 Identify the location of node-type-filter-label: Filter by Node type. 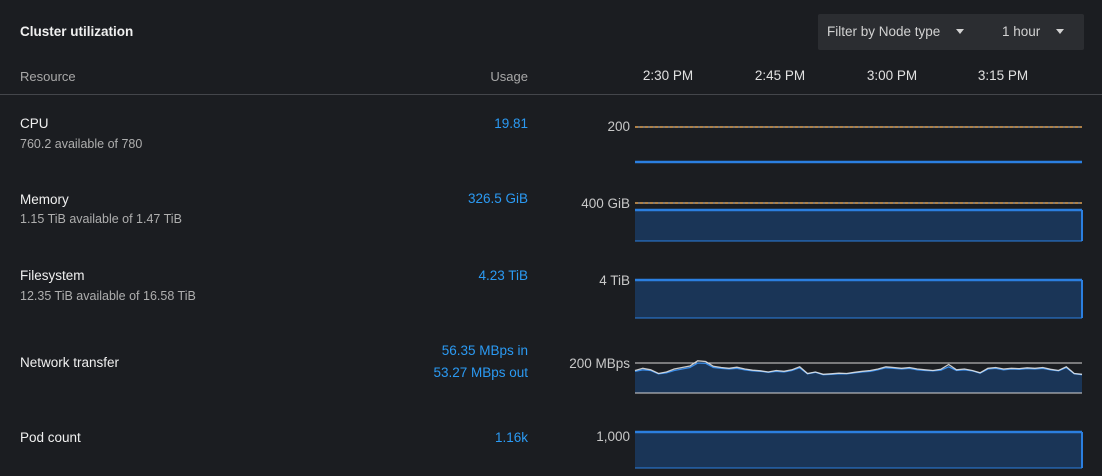
(884, 31).